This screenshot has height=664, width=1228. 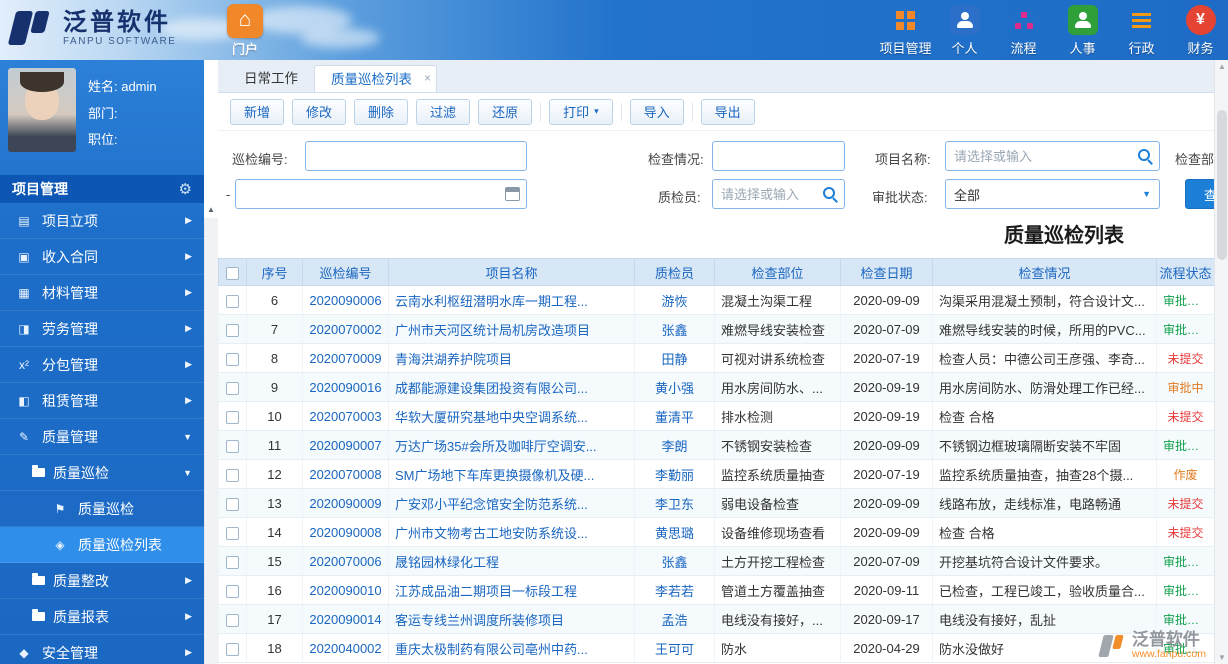 What do you see at coordinates (511, 329) in the screenshot?
I see `project-name-link: 广州市天河区统计局机房改造项目` at bounding box center [511, 329].